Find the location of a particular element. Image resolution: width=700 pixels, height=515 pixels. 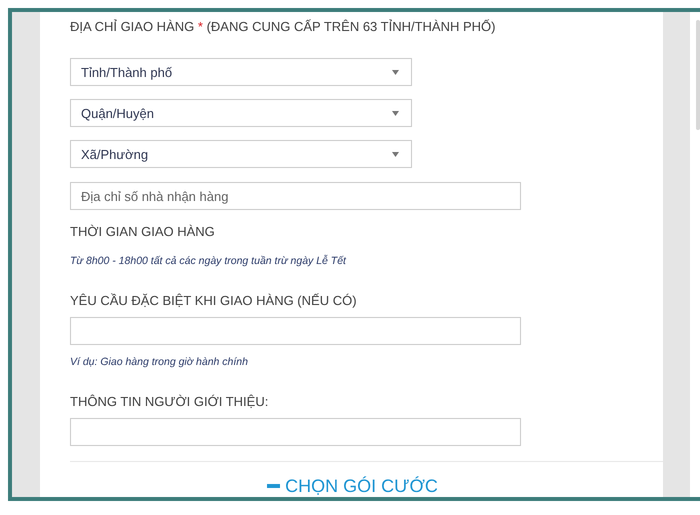

special-request-label: YÊU CẦU ĐẶC BIỆT KHI GIAO HÀNG (NẾU CÓ) is located at coordinates (214, 301).